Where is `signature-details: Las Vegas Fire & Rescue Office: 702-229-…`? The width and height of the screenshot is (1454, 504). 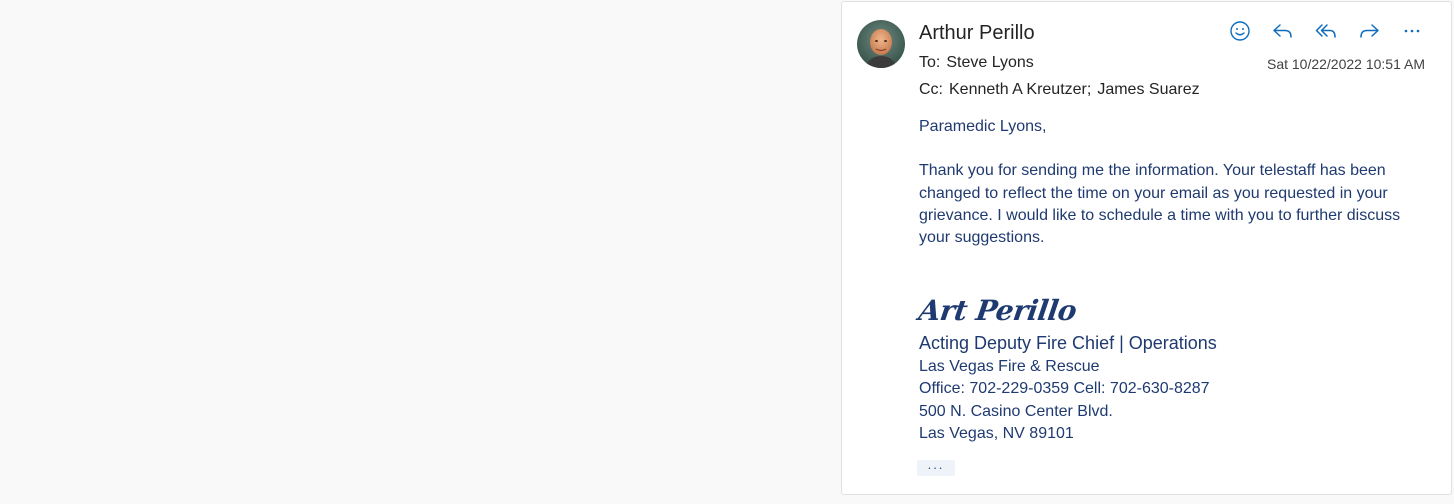 signature-details: Las Vegas Fire & Rescue Office: 702-229-… is located at coordinates (1064, 400).